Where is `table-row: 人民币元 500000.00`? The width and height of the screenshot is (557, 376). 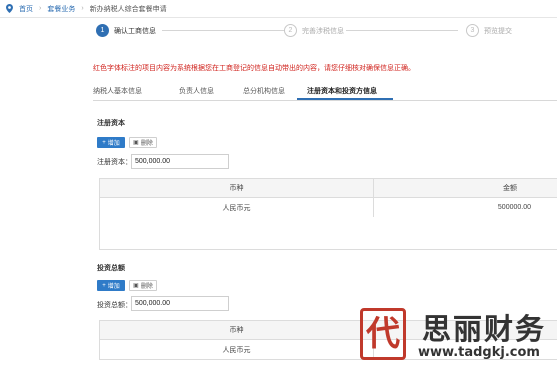
table-row: 人民币元 500000.00 is located at coordinates (328, 207).